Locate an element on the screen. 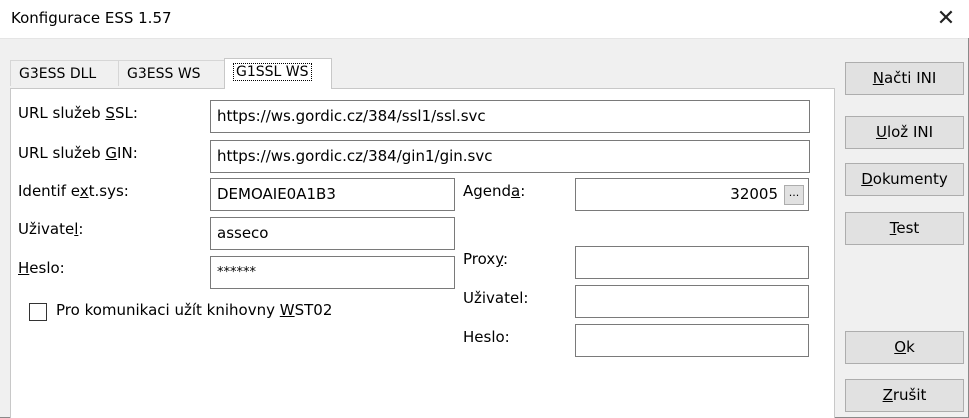 The width and height of the screenshot is (969, 418). uzivatel-label: Uživatel: is located at coordinates (51, 229).